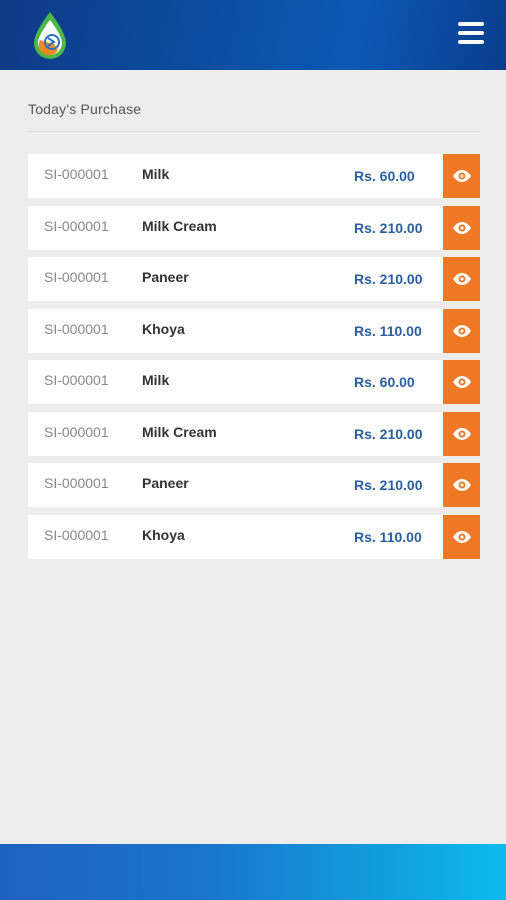  I want to click on water-drop-logo-icon, so click(50, 35).